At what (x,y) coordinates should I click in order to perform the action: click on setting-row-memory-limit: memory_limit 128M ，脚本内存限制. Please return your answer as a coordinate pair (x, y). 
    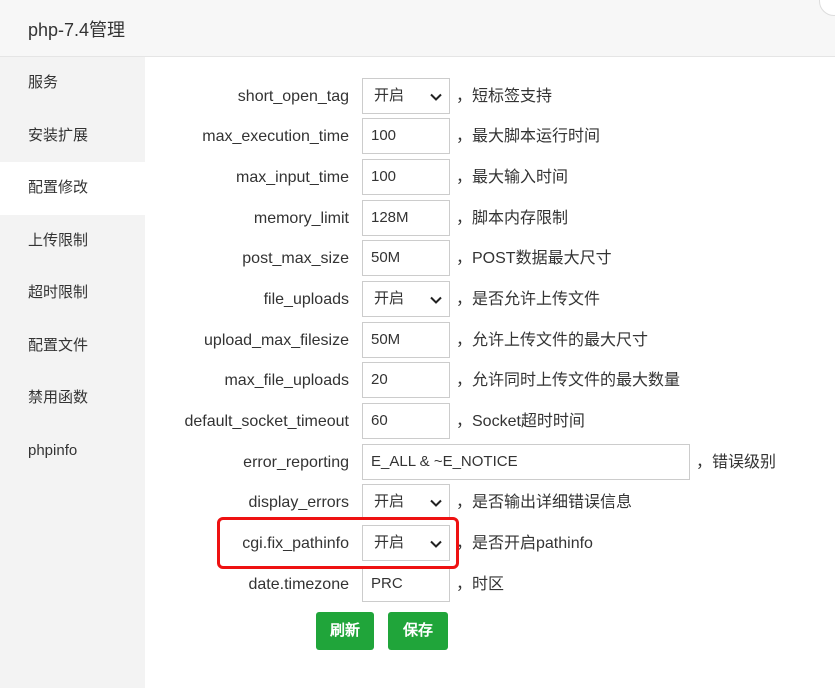
    Looking at the image, I should click on (490, 219).